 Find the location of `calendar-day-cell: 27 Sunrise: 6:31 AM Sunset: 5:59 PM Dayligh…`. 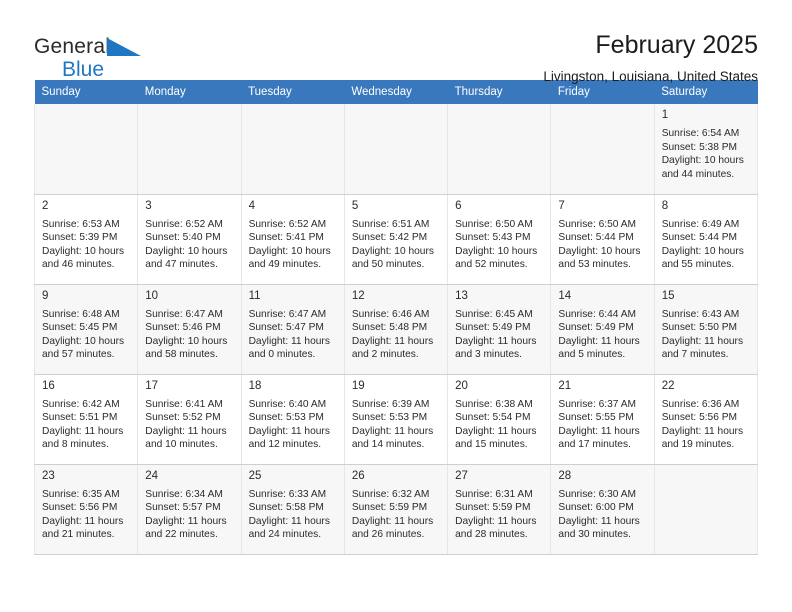

calendar-day-cell: 27 Sunrise: 6:31 AM Sunset: 5:59 PM Dayligh… is located at coordinates (499, 509).